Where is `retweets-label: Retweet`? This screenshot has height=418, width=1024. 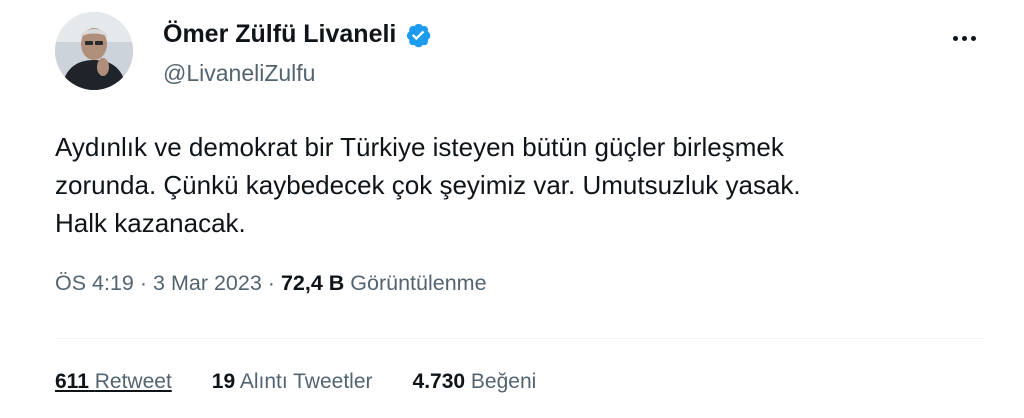 retweets-label: Retweet is located at coordinates (133, 381).